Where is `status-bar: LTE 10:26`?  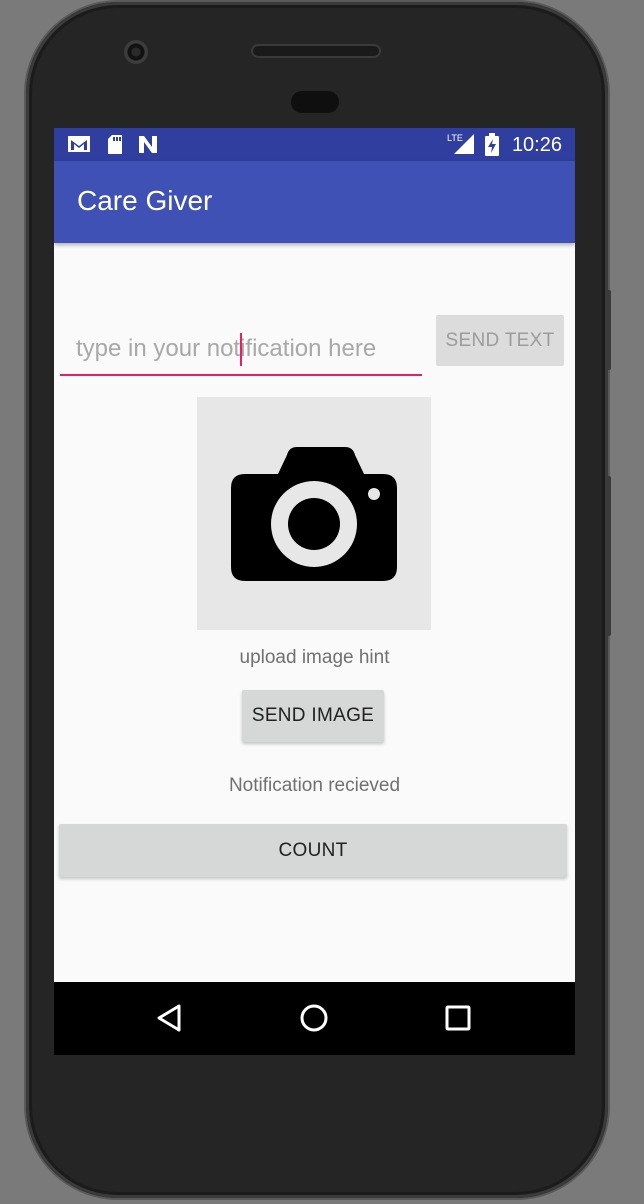 status-bar: LTE 10:26 is located at coordinates (314, 144).